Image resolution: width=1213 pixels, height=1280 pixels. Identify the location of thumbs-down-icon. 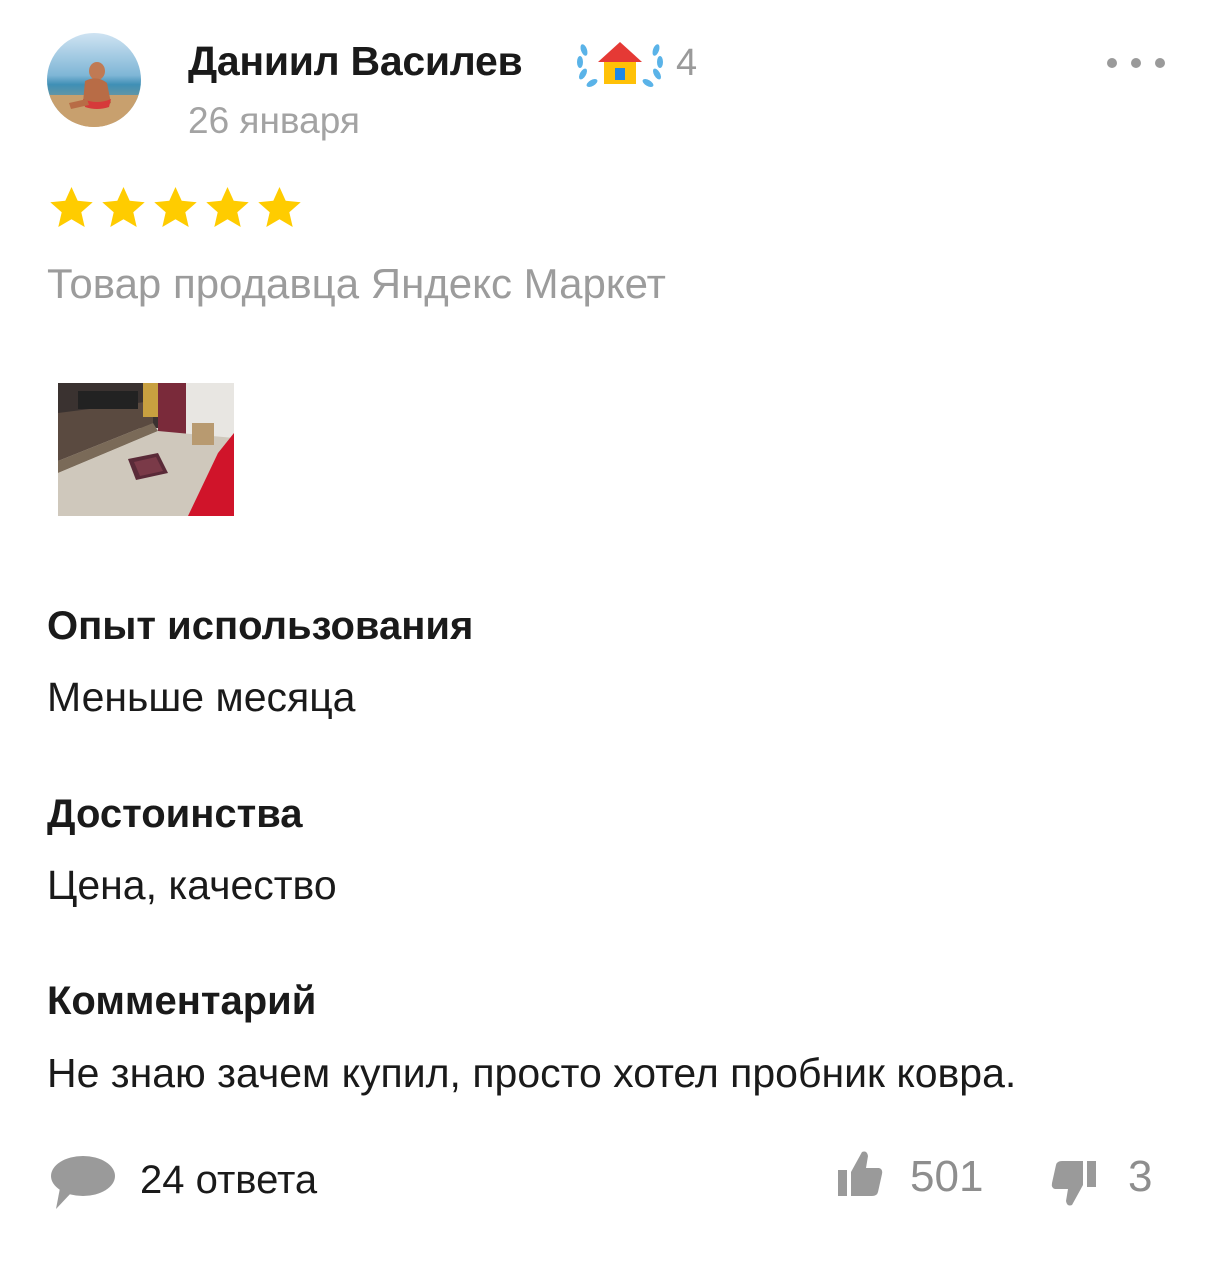
(1074, 1183).